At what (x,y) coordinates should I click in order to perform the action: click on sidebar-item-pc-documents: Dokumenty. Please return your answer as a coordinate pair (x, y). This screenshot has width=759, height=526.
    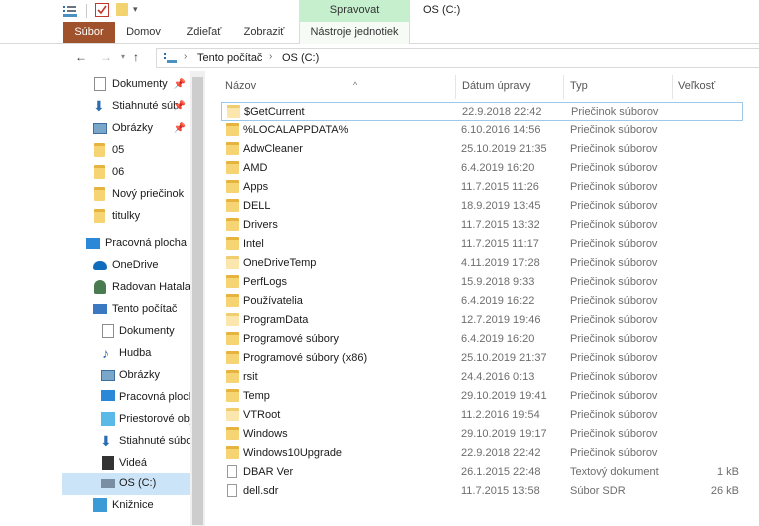
    Looking at the image, I should click on (126, 332).